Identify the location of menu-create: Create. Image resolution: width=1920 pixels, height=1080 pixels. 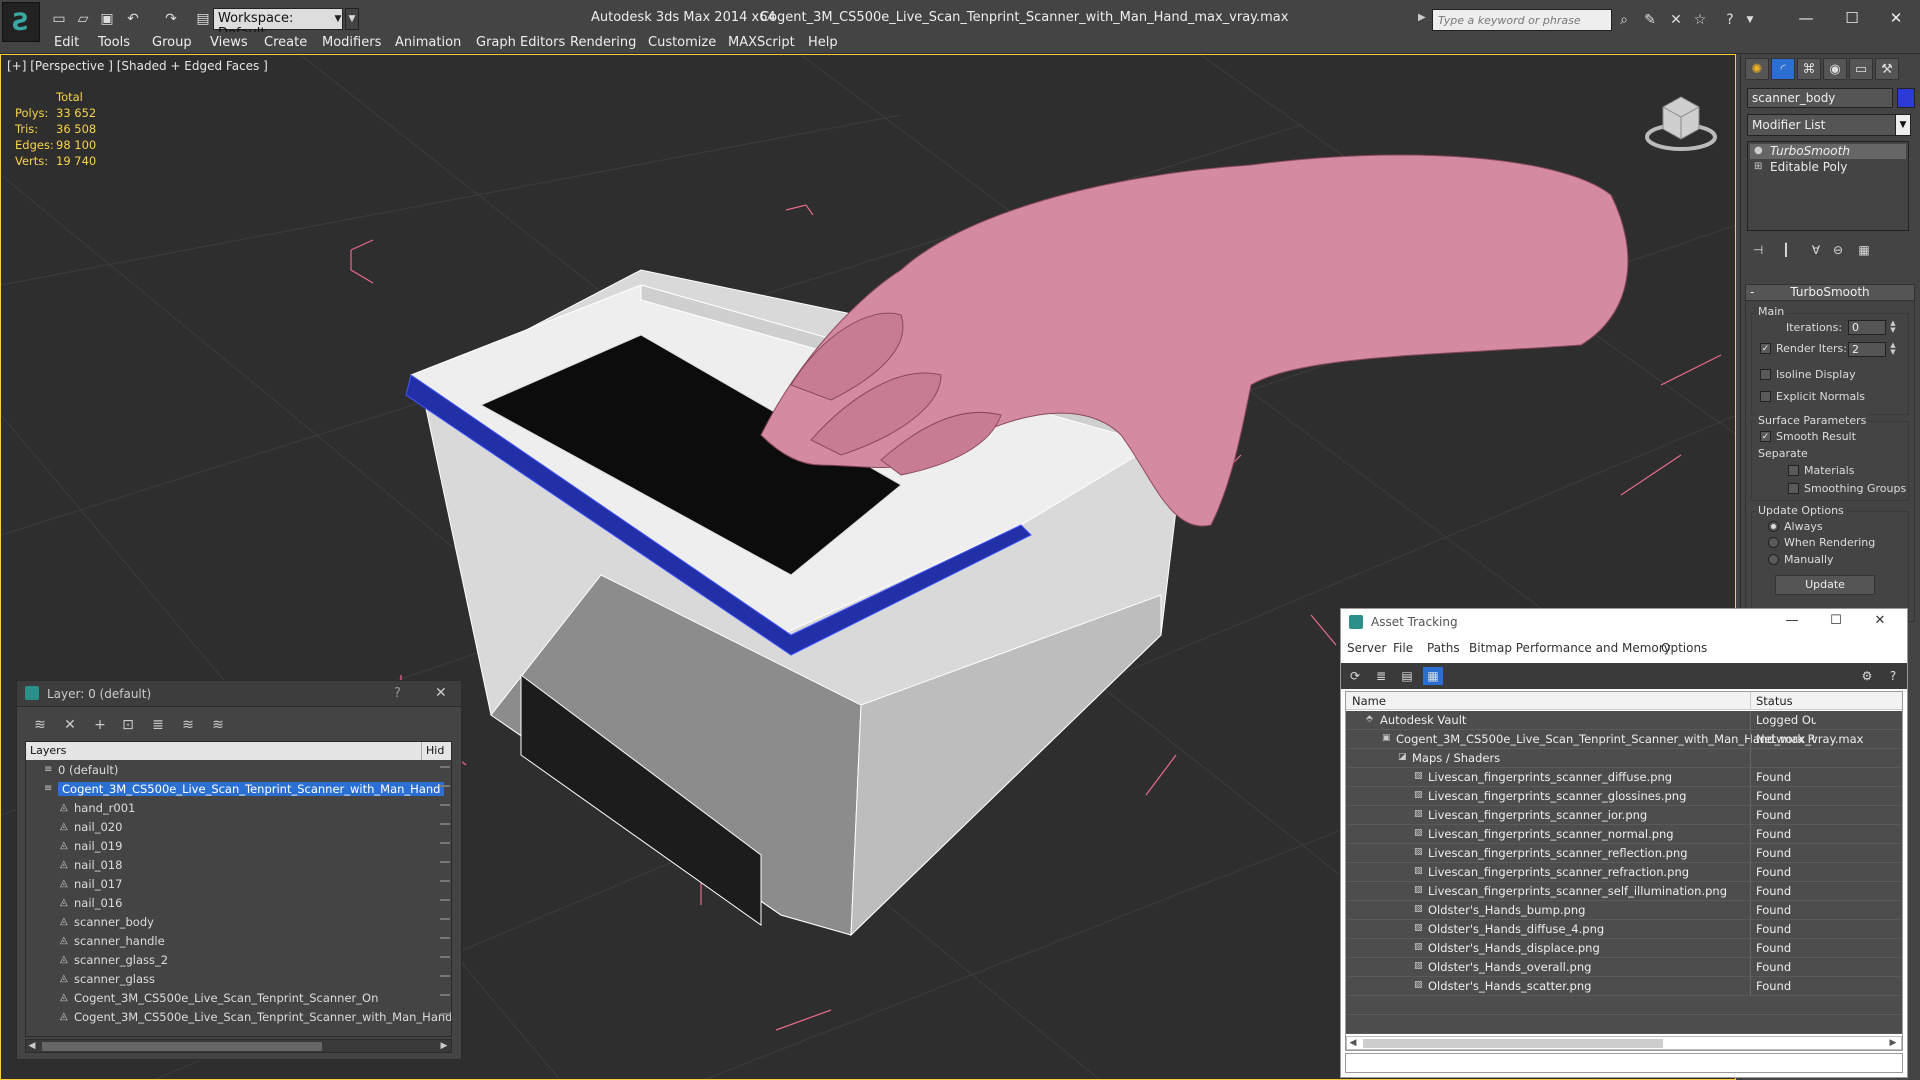
(285, 42).